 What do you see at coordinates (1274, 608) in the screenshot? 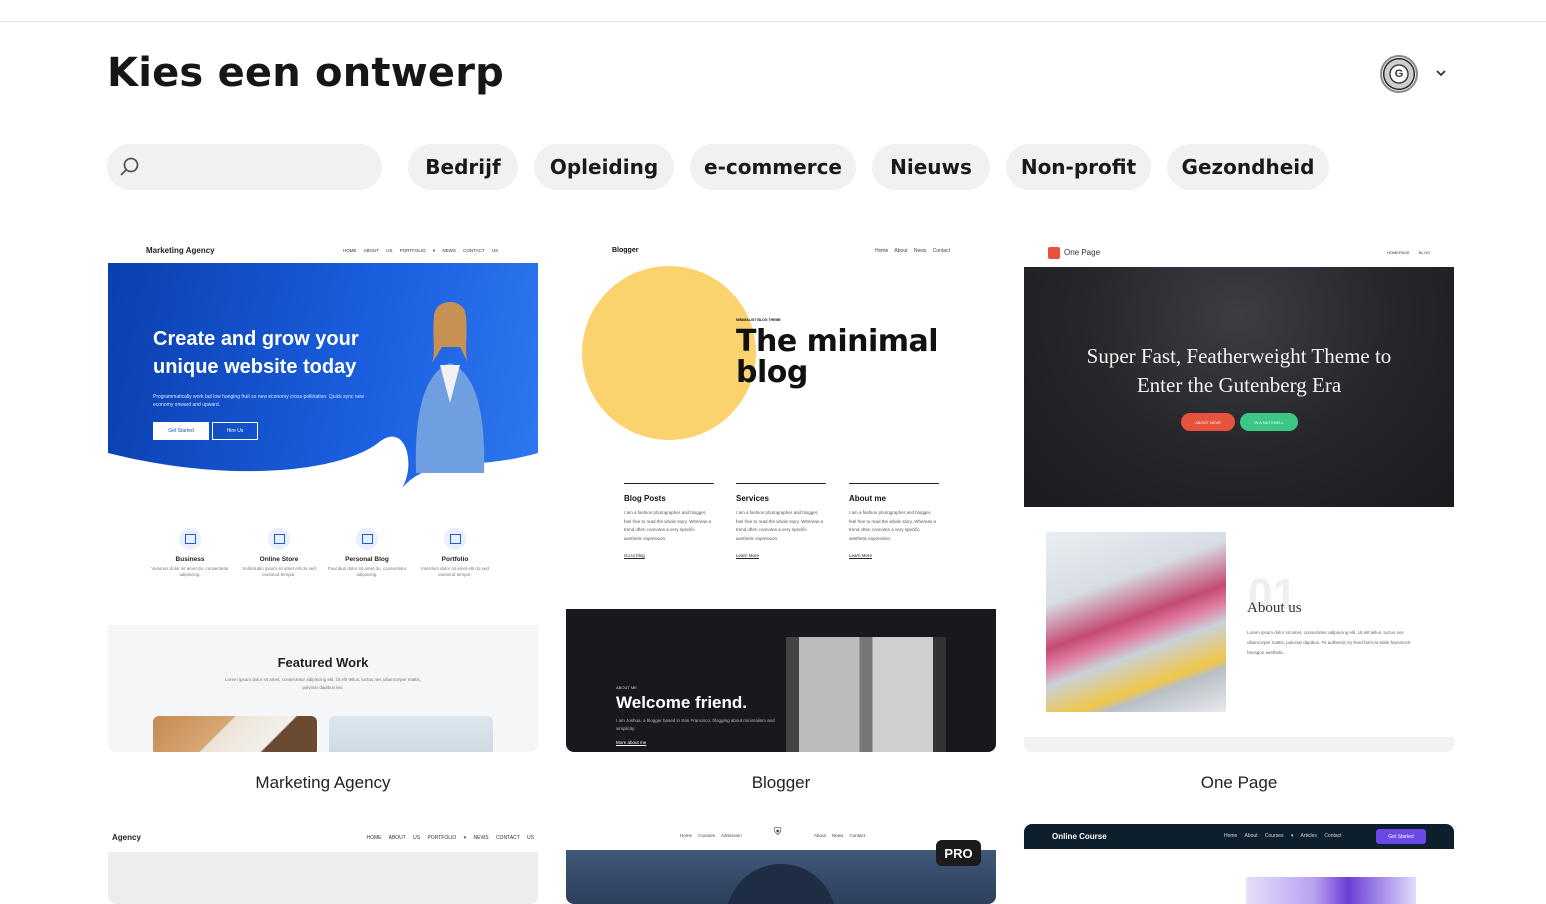
I see `preview-about-title: About us` at bounding box center [1274, 608].